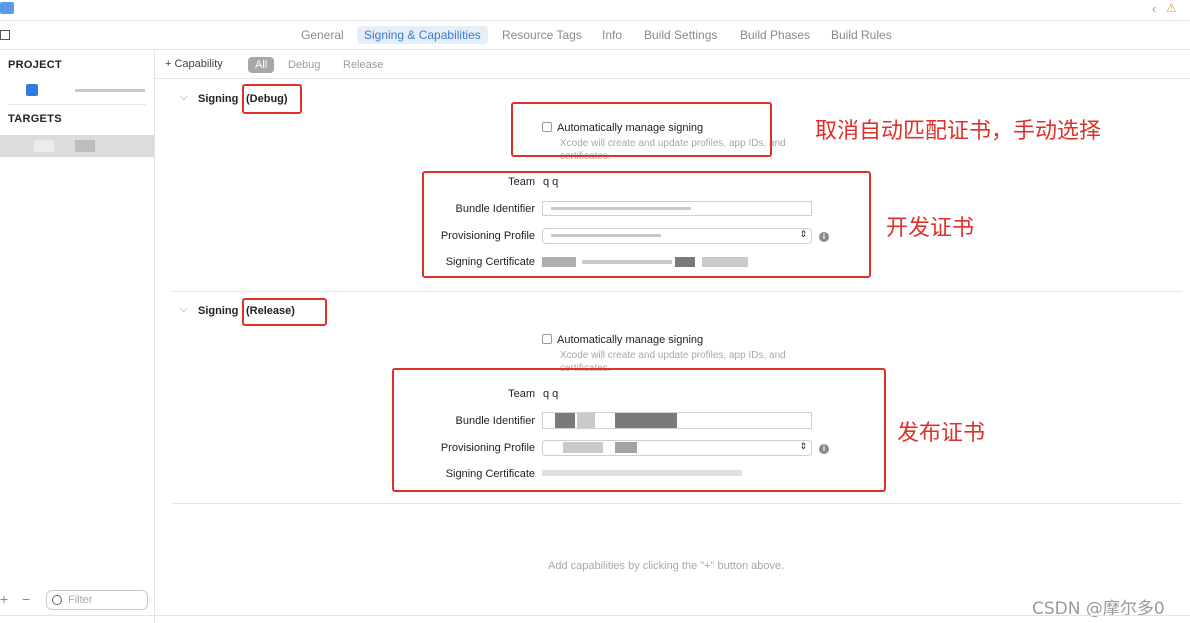  Describe the element at coordinates (941, 433) in the screenshot. I see `annotation-dist-cert: 发布证书` at that location.